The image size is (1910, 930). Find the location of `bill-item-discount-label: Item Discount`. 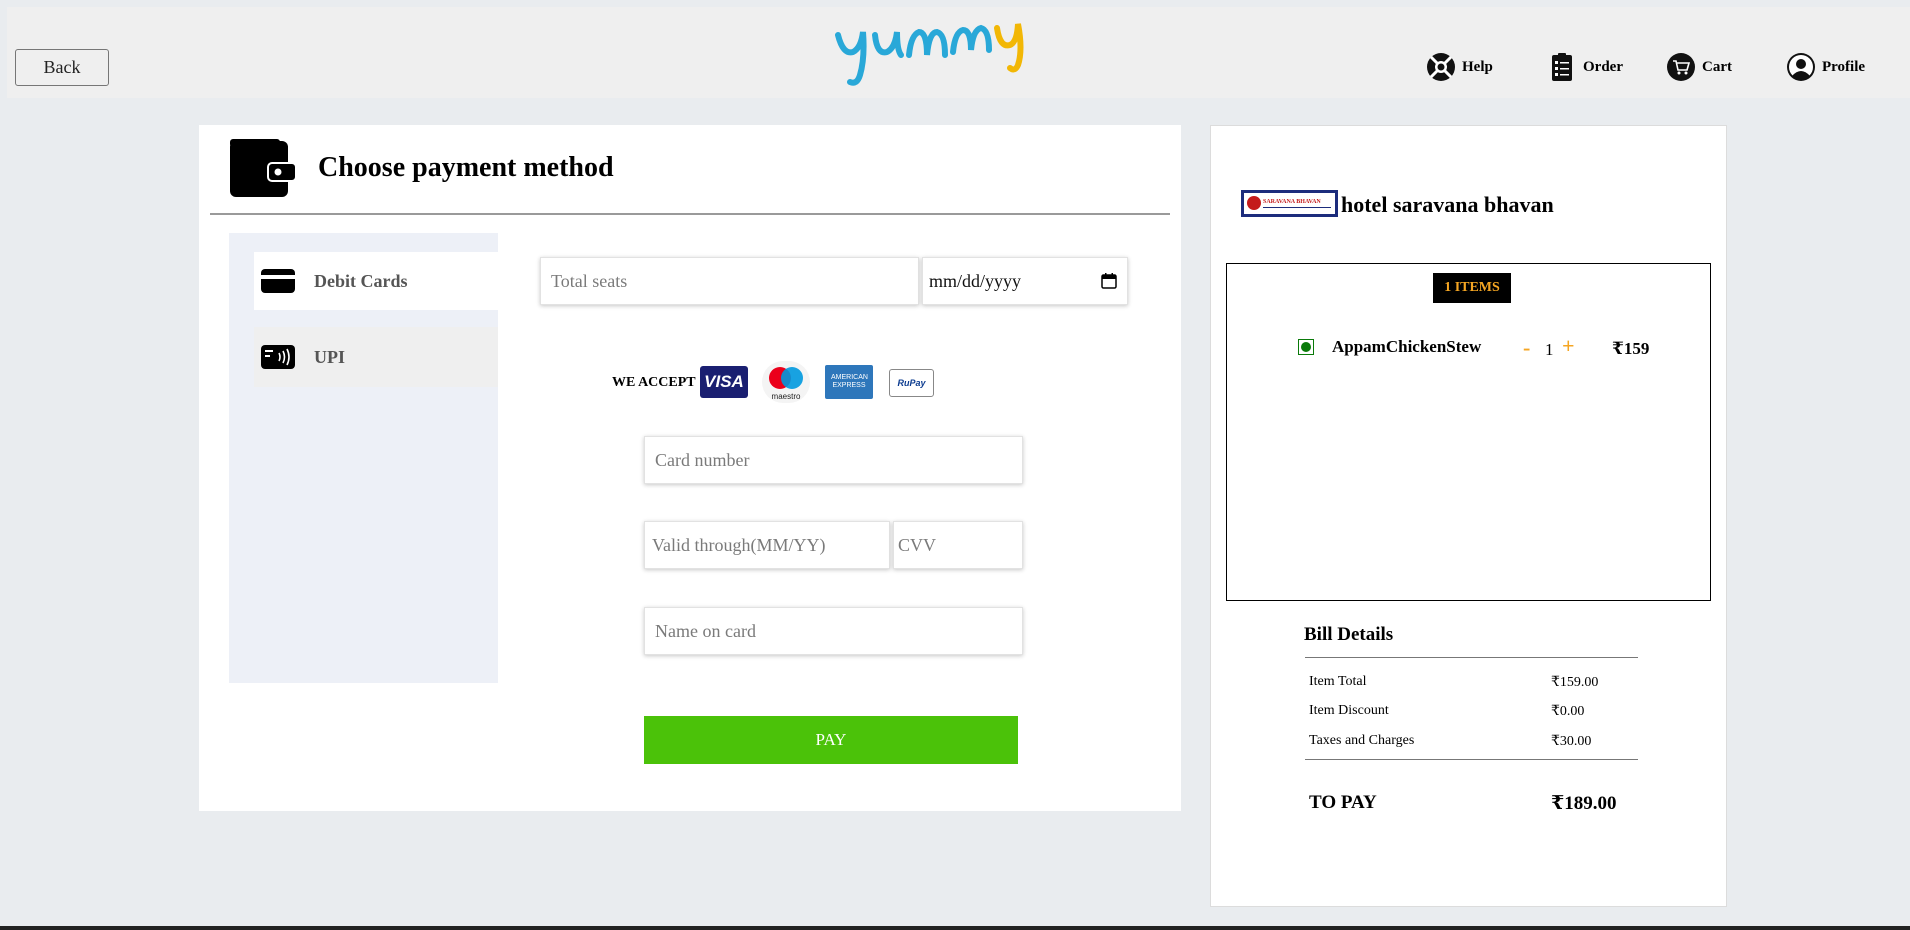

bill-item-discount-label: Item Discount is located at coordinates (1349, 710).